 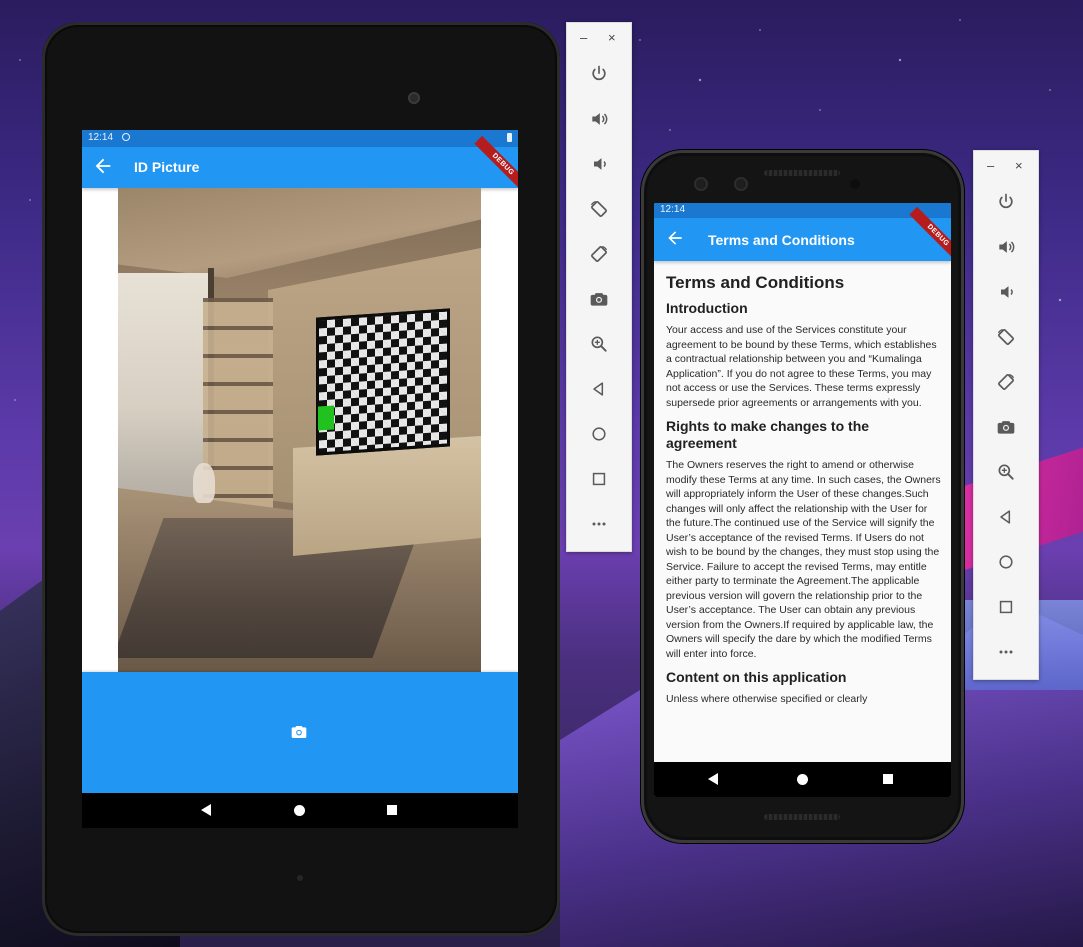 What do you see at coordinates (300, 138) in the screenshot?
I see `tablet-status-bar: 12:14` at bounding box center [300, 138].